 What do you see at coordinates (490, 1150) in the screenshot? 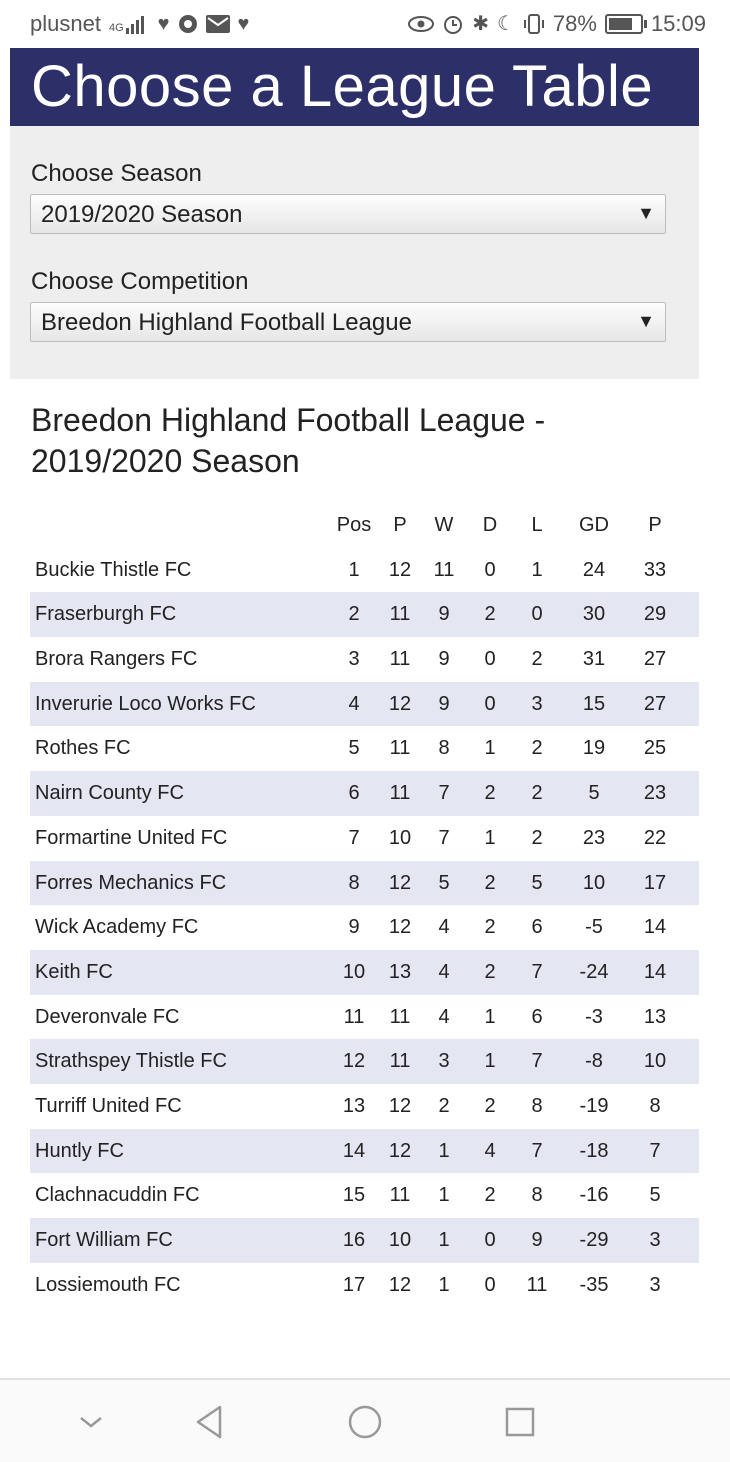
I see `cell-drawn: 4` at bounding box center [490, 1150].